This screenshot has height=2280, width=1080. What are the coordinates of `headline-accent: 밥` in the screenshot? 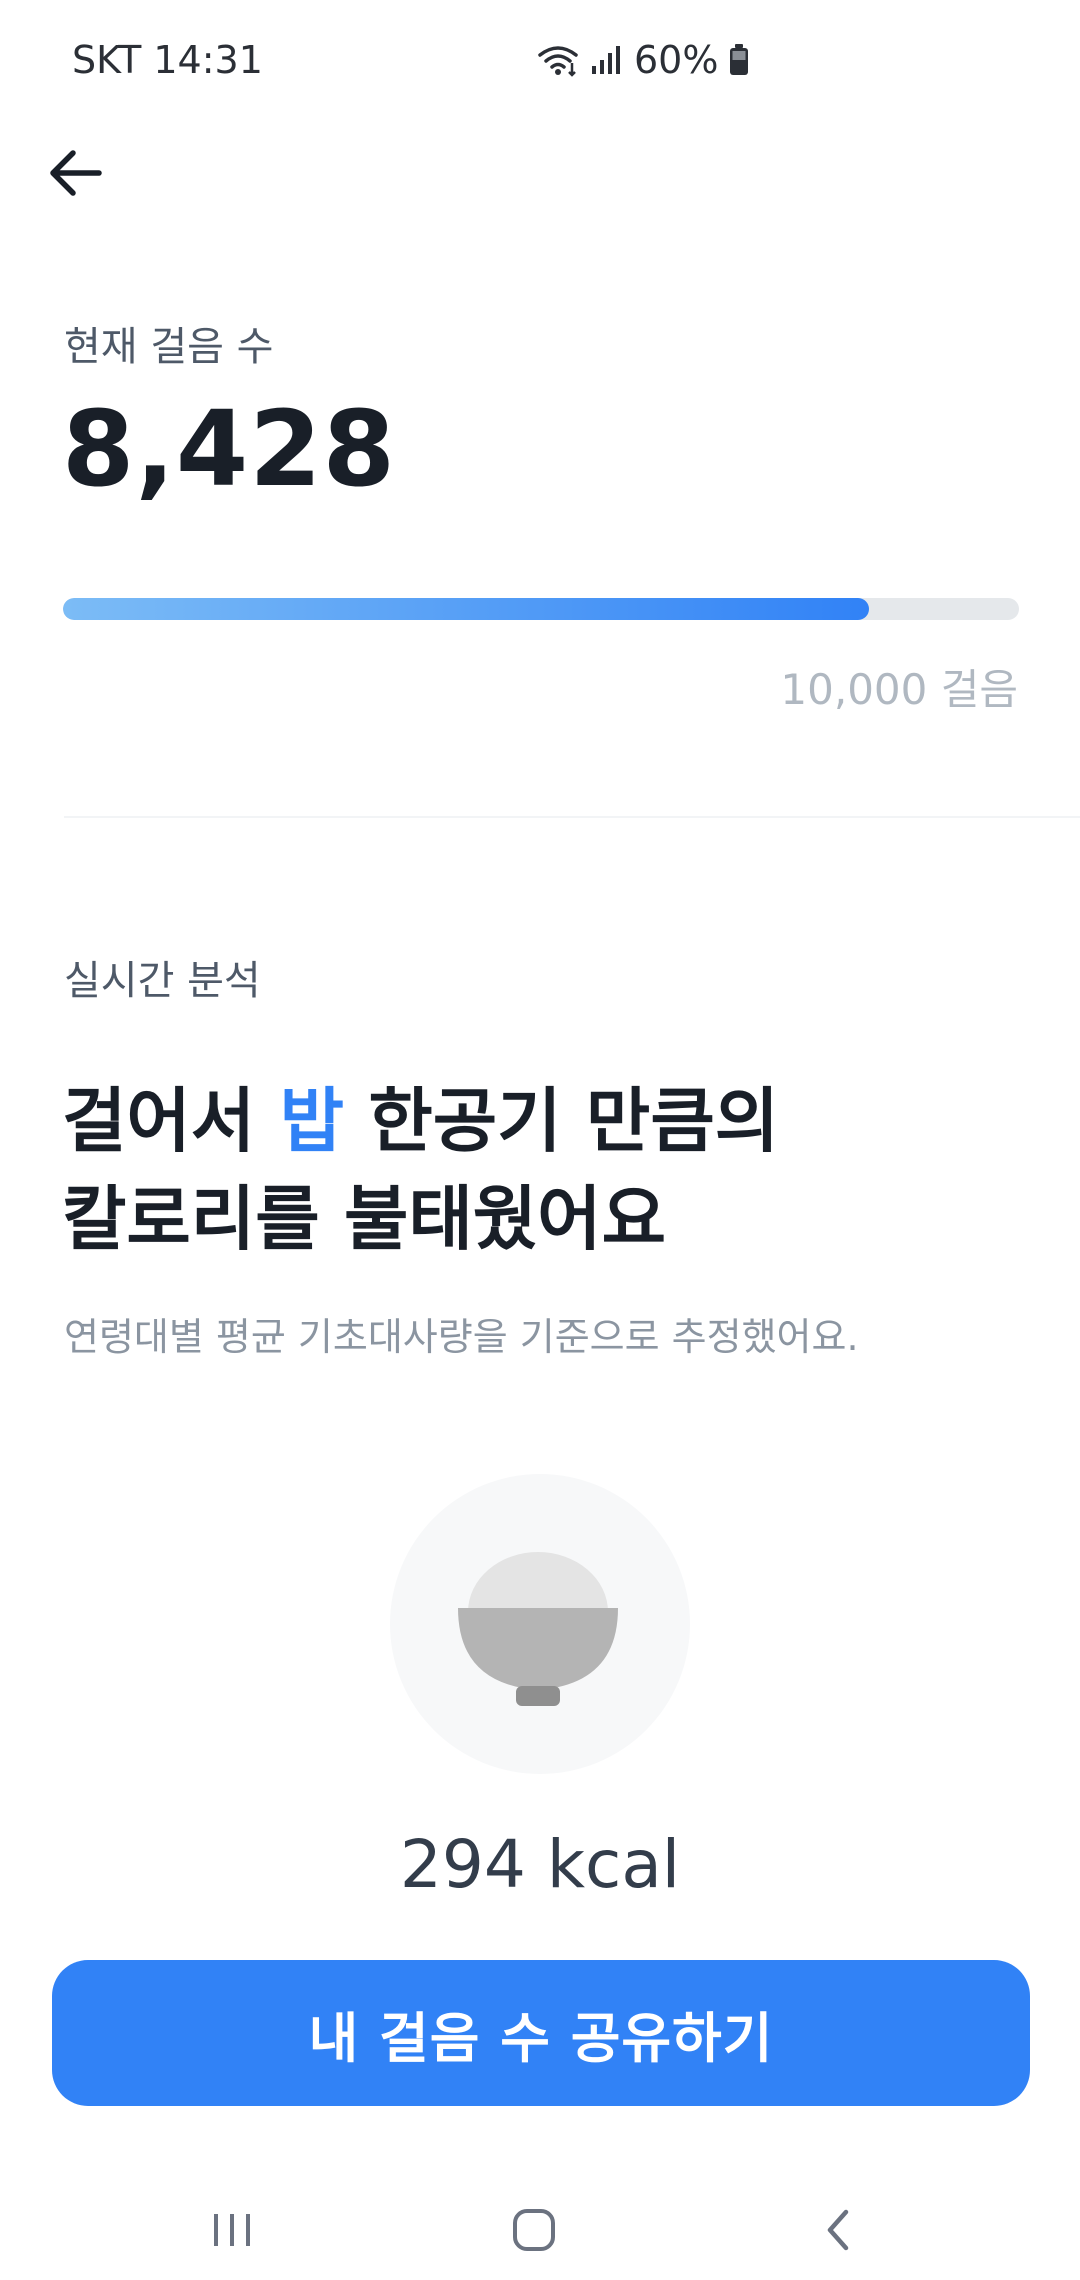 It's located at (311, 1121).